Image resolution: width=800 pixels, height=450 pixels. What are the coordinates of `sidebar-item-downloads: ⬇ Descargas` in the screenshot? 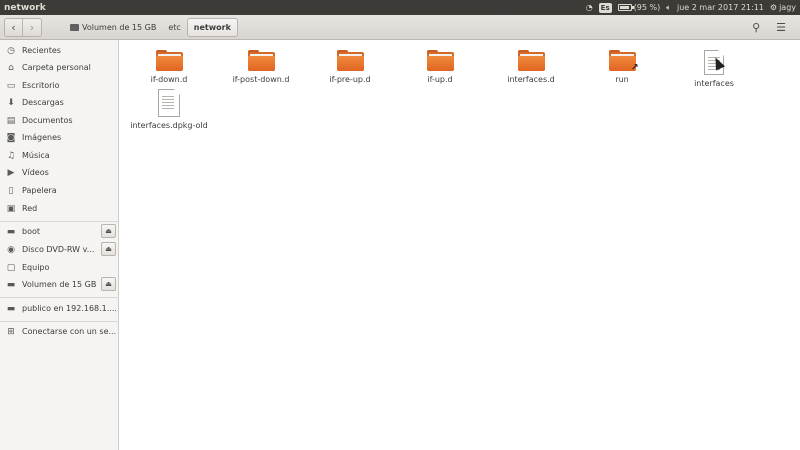 It's located at (59, 102).